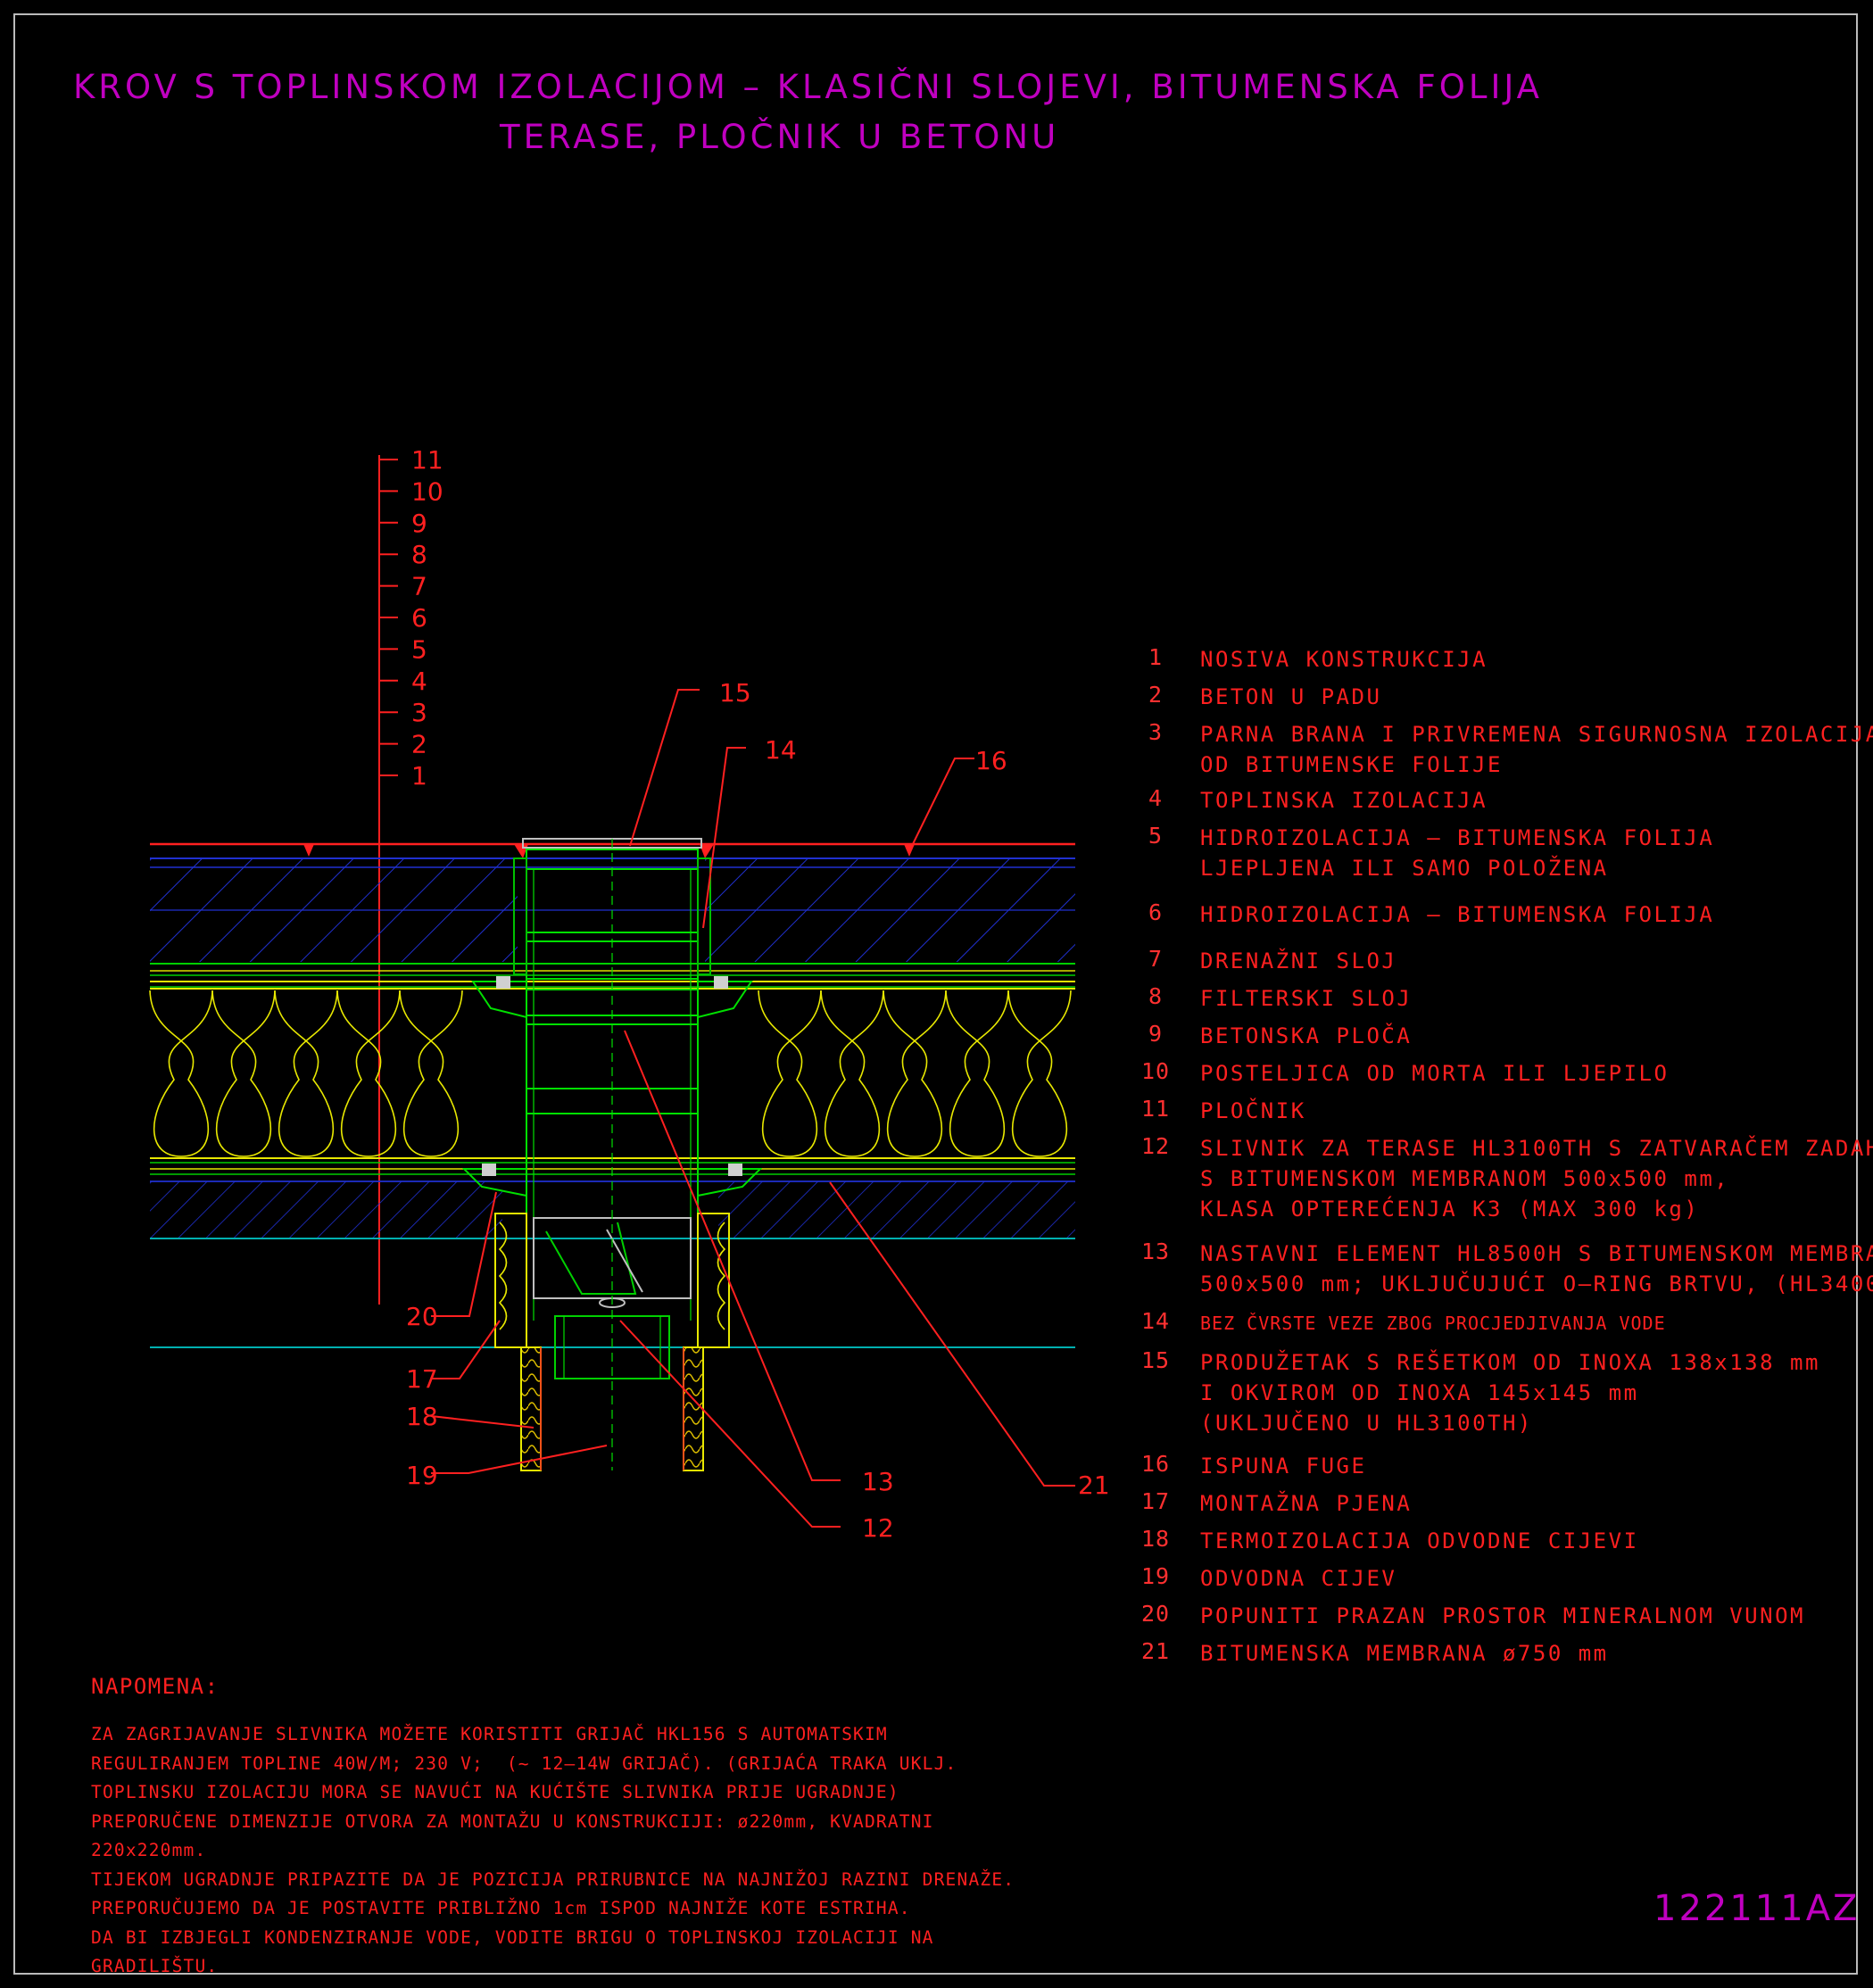 Image resolution: width=1873 pixels, height=1988 pixels. Describe the element at coordinates (155, 1686) in the screenshot. I see `note-title: NAPOMENA:` at that location.